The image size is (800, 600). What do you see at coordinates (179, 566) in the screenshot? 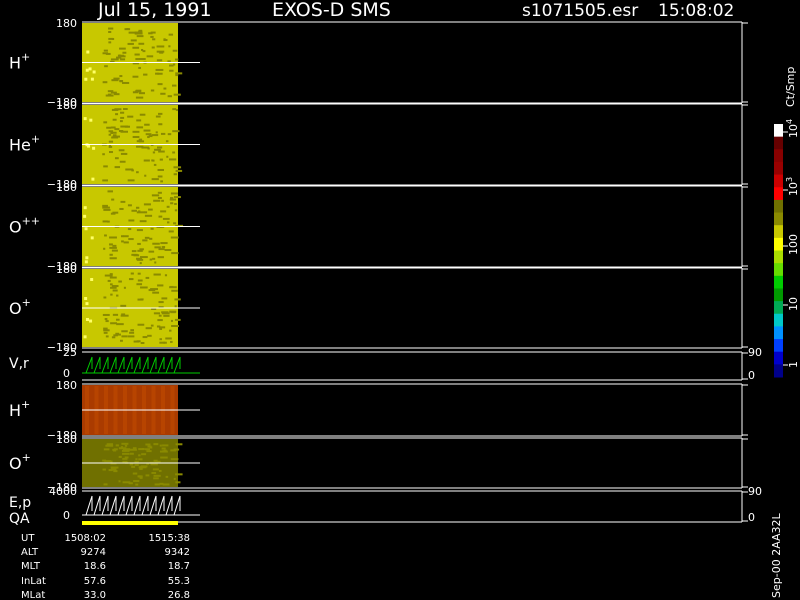
I see `footer-row-value-end: 18.7` at bounding box center [179, 566].